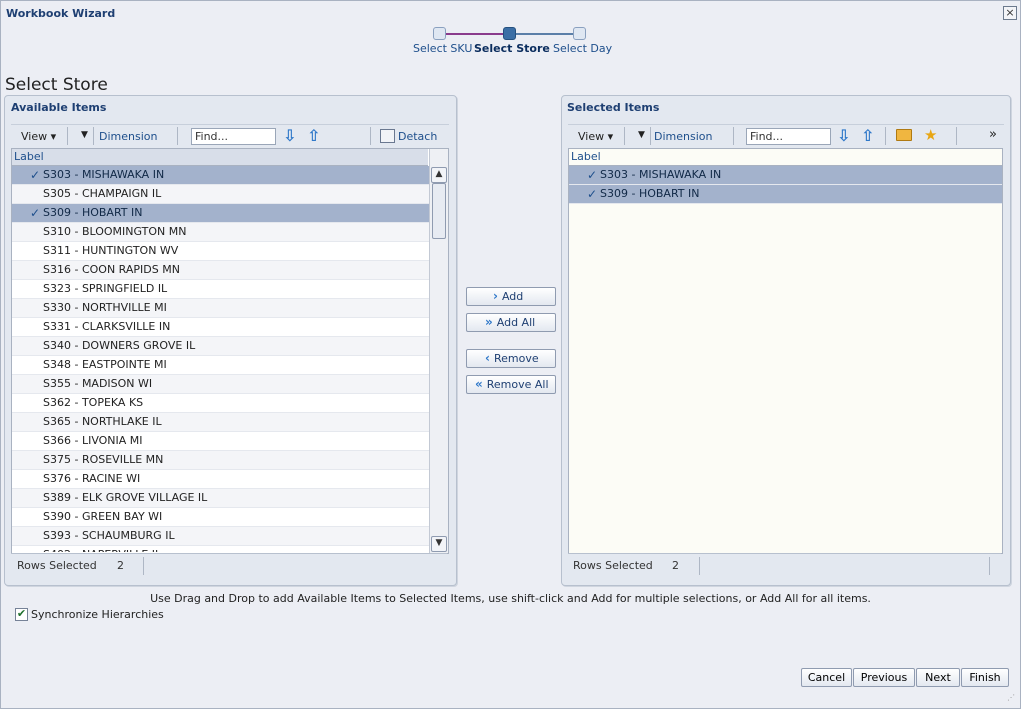  I want to click on available-status-bar: Rows Selected 2, so click(229, 565).